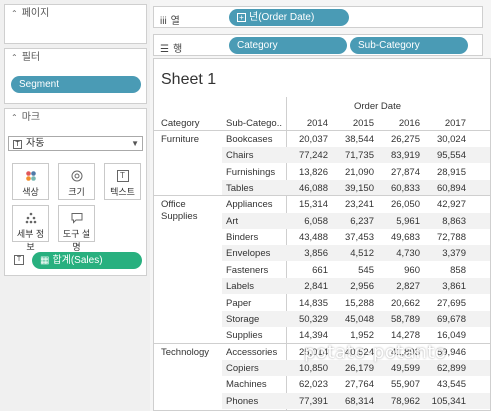 This screenshot has height=411, width=491. Describe the element at coordinates (171, 47) in the screenshot. I see `rows-shelf-label: ☰ 행` at that location.